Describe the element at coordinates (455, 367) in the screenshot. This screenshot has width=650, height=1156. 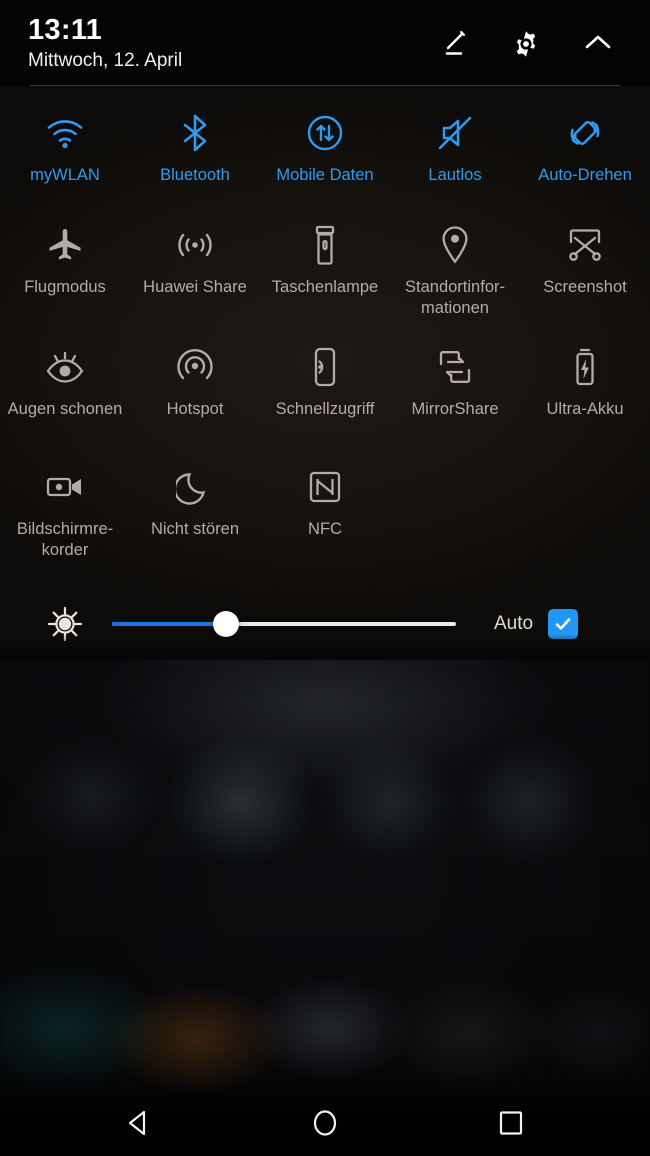
I see `mirror-share-icon` at that location.